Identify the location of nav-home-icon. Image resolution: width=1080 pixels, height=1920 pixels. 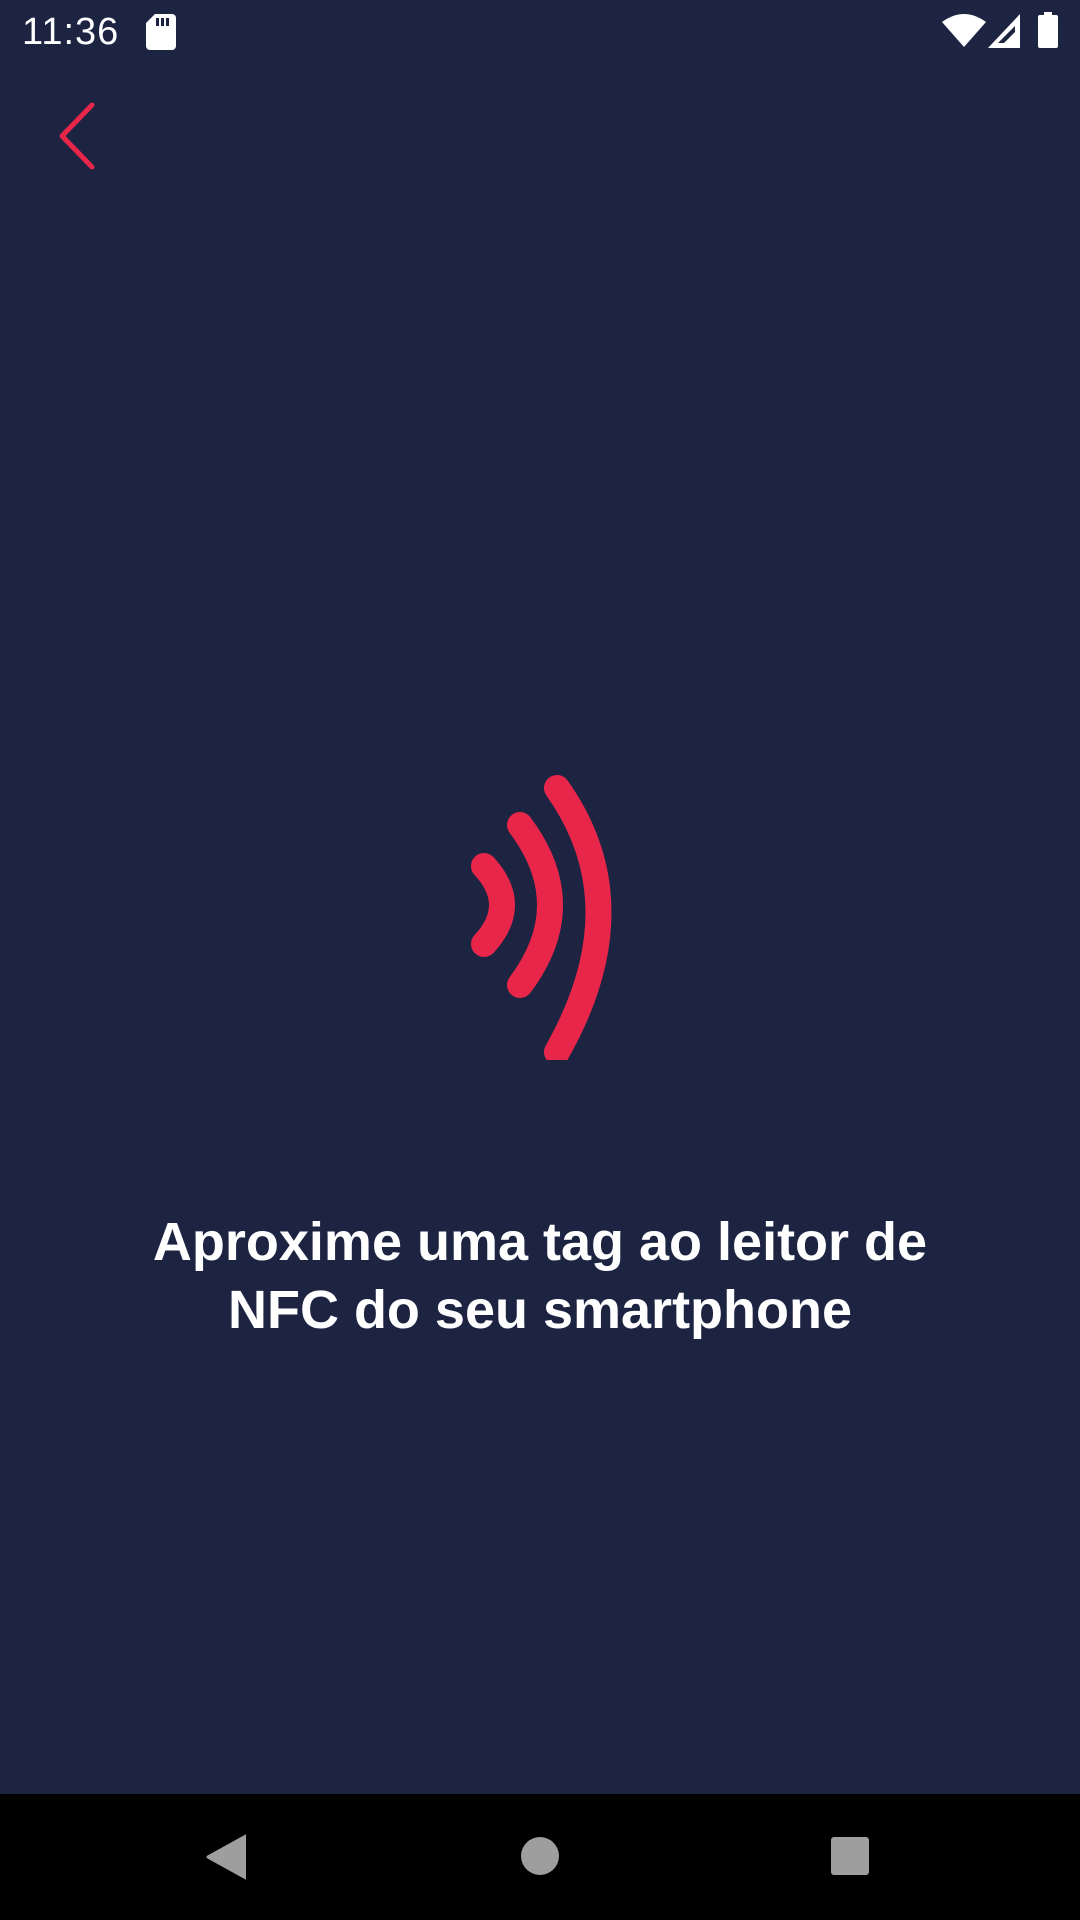
(540, 1856).